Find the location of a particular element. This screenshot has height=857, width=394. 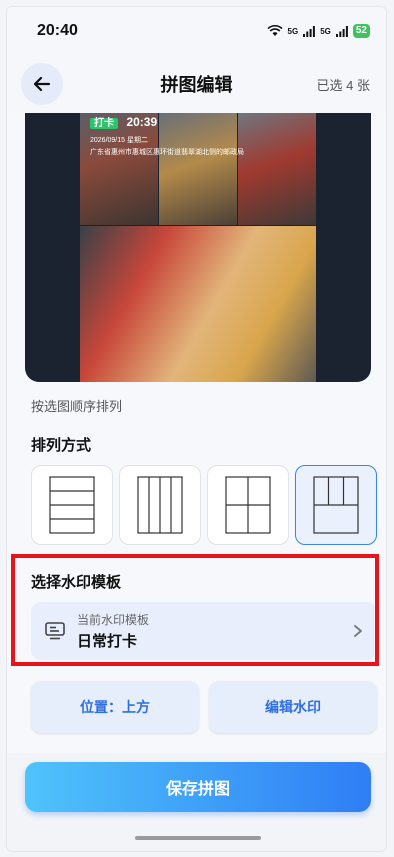

highlight-box is located at coordinates (195, 610).